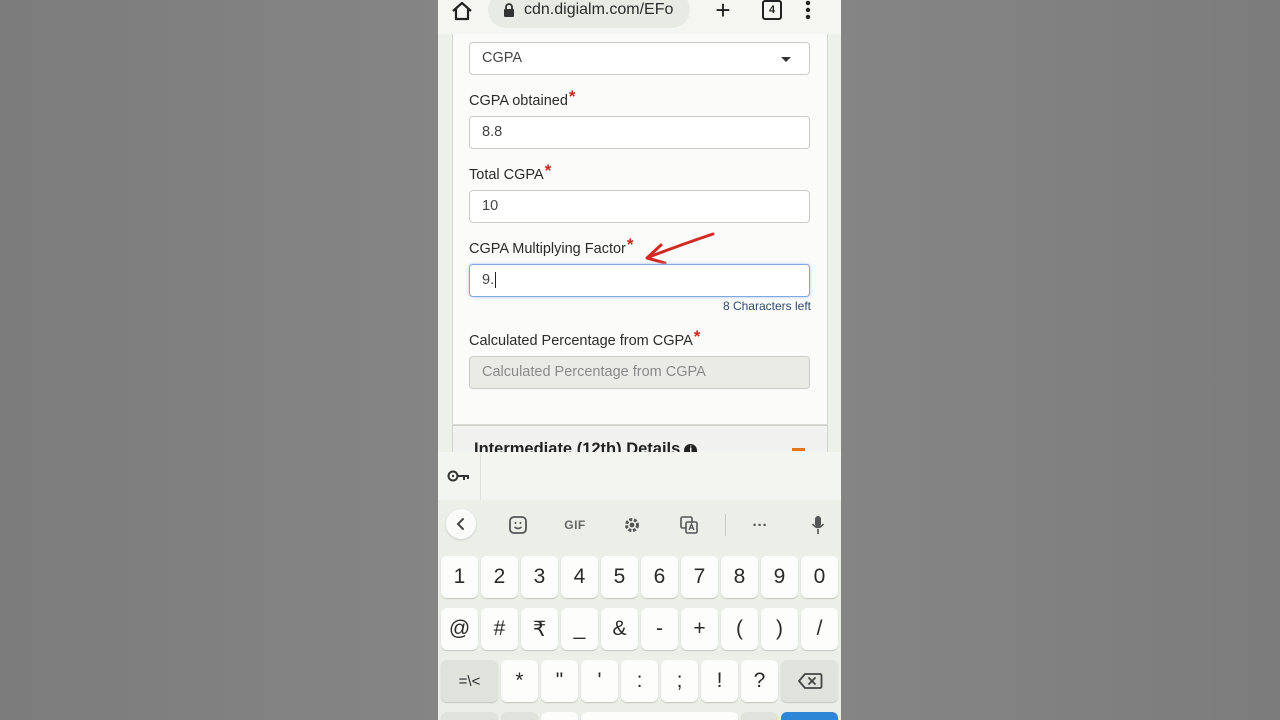  Describe the element at coordinates (639, 476) in the screenshot. I see `suggestion-bar` at that location.